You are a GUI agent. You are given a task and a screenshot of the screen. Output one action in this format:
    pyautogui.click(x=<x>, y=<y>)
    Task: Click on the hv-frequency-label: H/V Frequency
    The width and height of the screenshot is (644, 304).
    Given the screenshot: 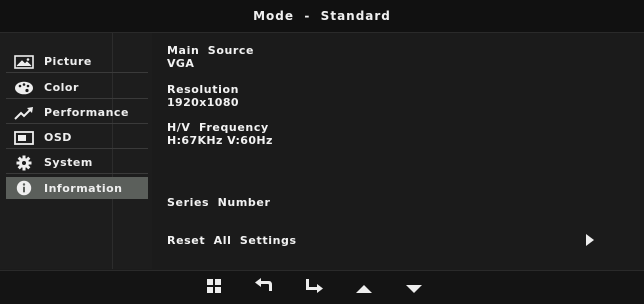 What is the action you would take?
    pyautogui.click(x=218, y=127)
    